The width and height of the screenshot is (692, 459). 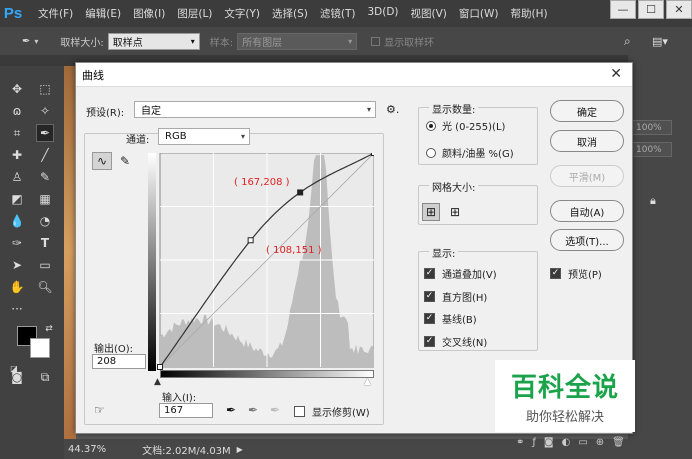 I want to click on menu-item: 帮助(H), so click(x=529, y=13).